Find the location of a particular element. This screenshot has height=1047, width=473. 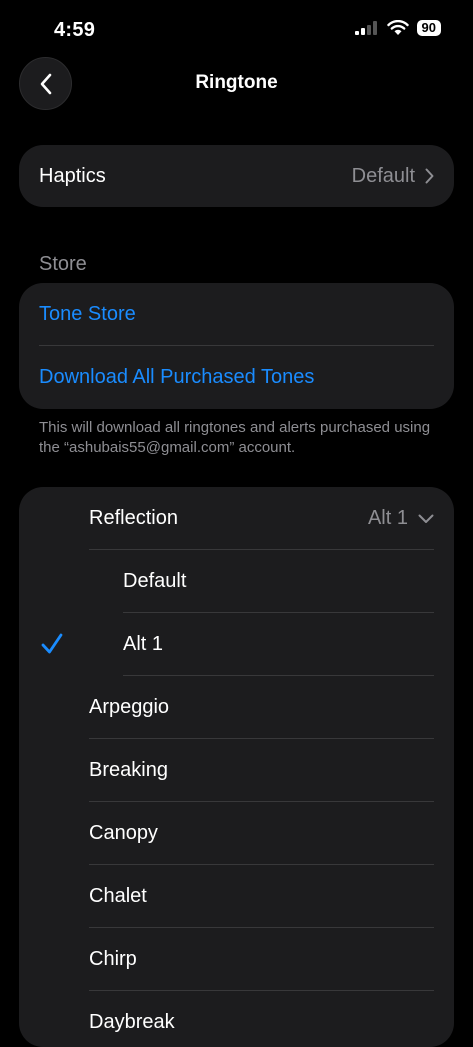

ringtone-label: Breaking is located at coordinates (128, 770).